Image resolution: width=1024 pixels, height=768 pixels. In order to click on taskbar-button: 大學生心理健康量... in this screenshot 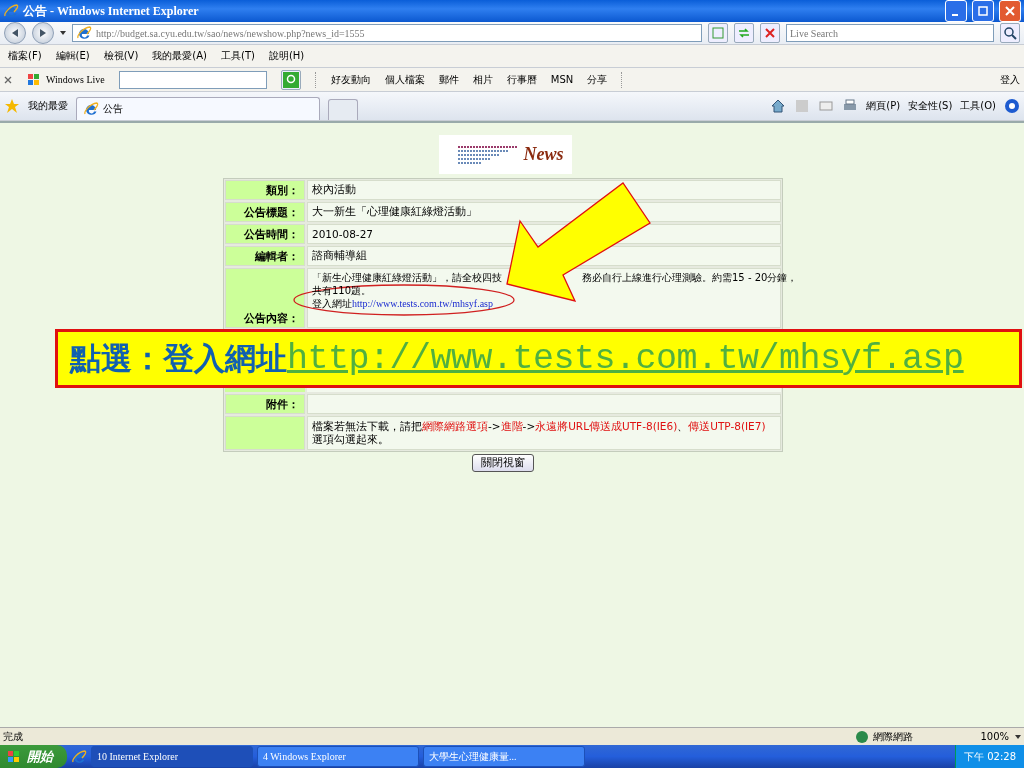, I will do `click(504, 756)`.